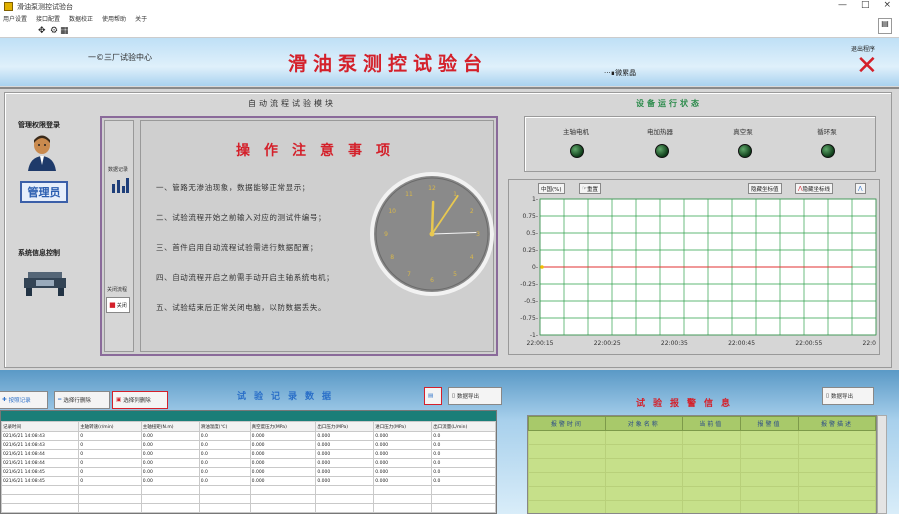 The height and width of the screenshot is (514, 899). Describe the element at coordinates (140, 400) in the screenshot. I see `delete-column-button: ▣ 选择列删除` at that location.